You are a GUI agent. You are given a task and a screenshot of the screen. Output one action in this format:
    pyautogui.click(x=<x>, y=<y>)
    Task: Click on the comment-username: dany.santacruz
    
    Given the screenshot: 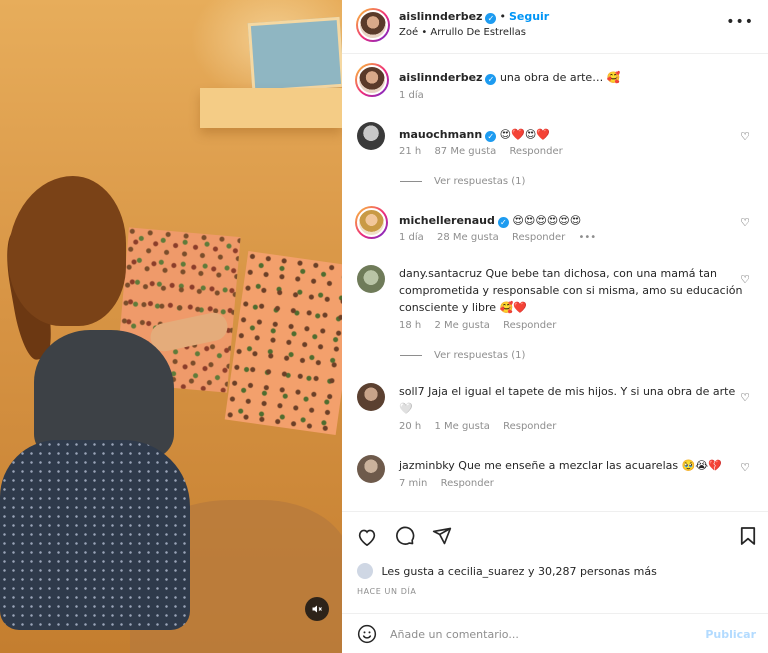 What is the action you would take?
    pyautogui.click(x=440, y=273)
    